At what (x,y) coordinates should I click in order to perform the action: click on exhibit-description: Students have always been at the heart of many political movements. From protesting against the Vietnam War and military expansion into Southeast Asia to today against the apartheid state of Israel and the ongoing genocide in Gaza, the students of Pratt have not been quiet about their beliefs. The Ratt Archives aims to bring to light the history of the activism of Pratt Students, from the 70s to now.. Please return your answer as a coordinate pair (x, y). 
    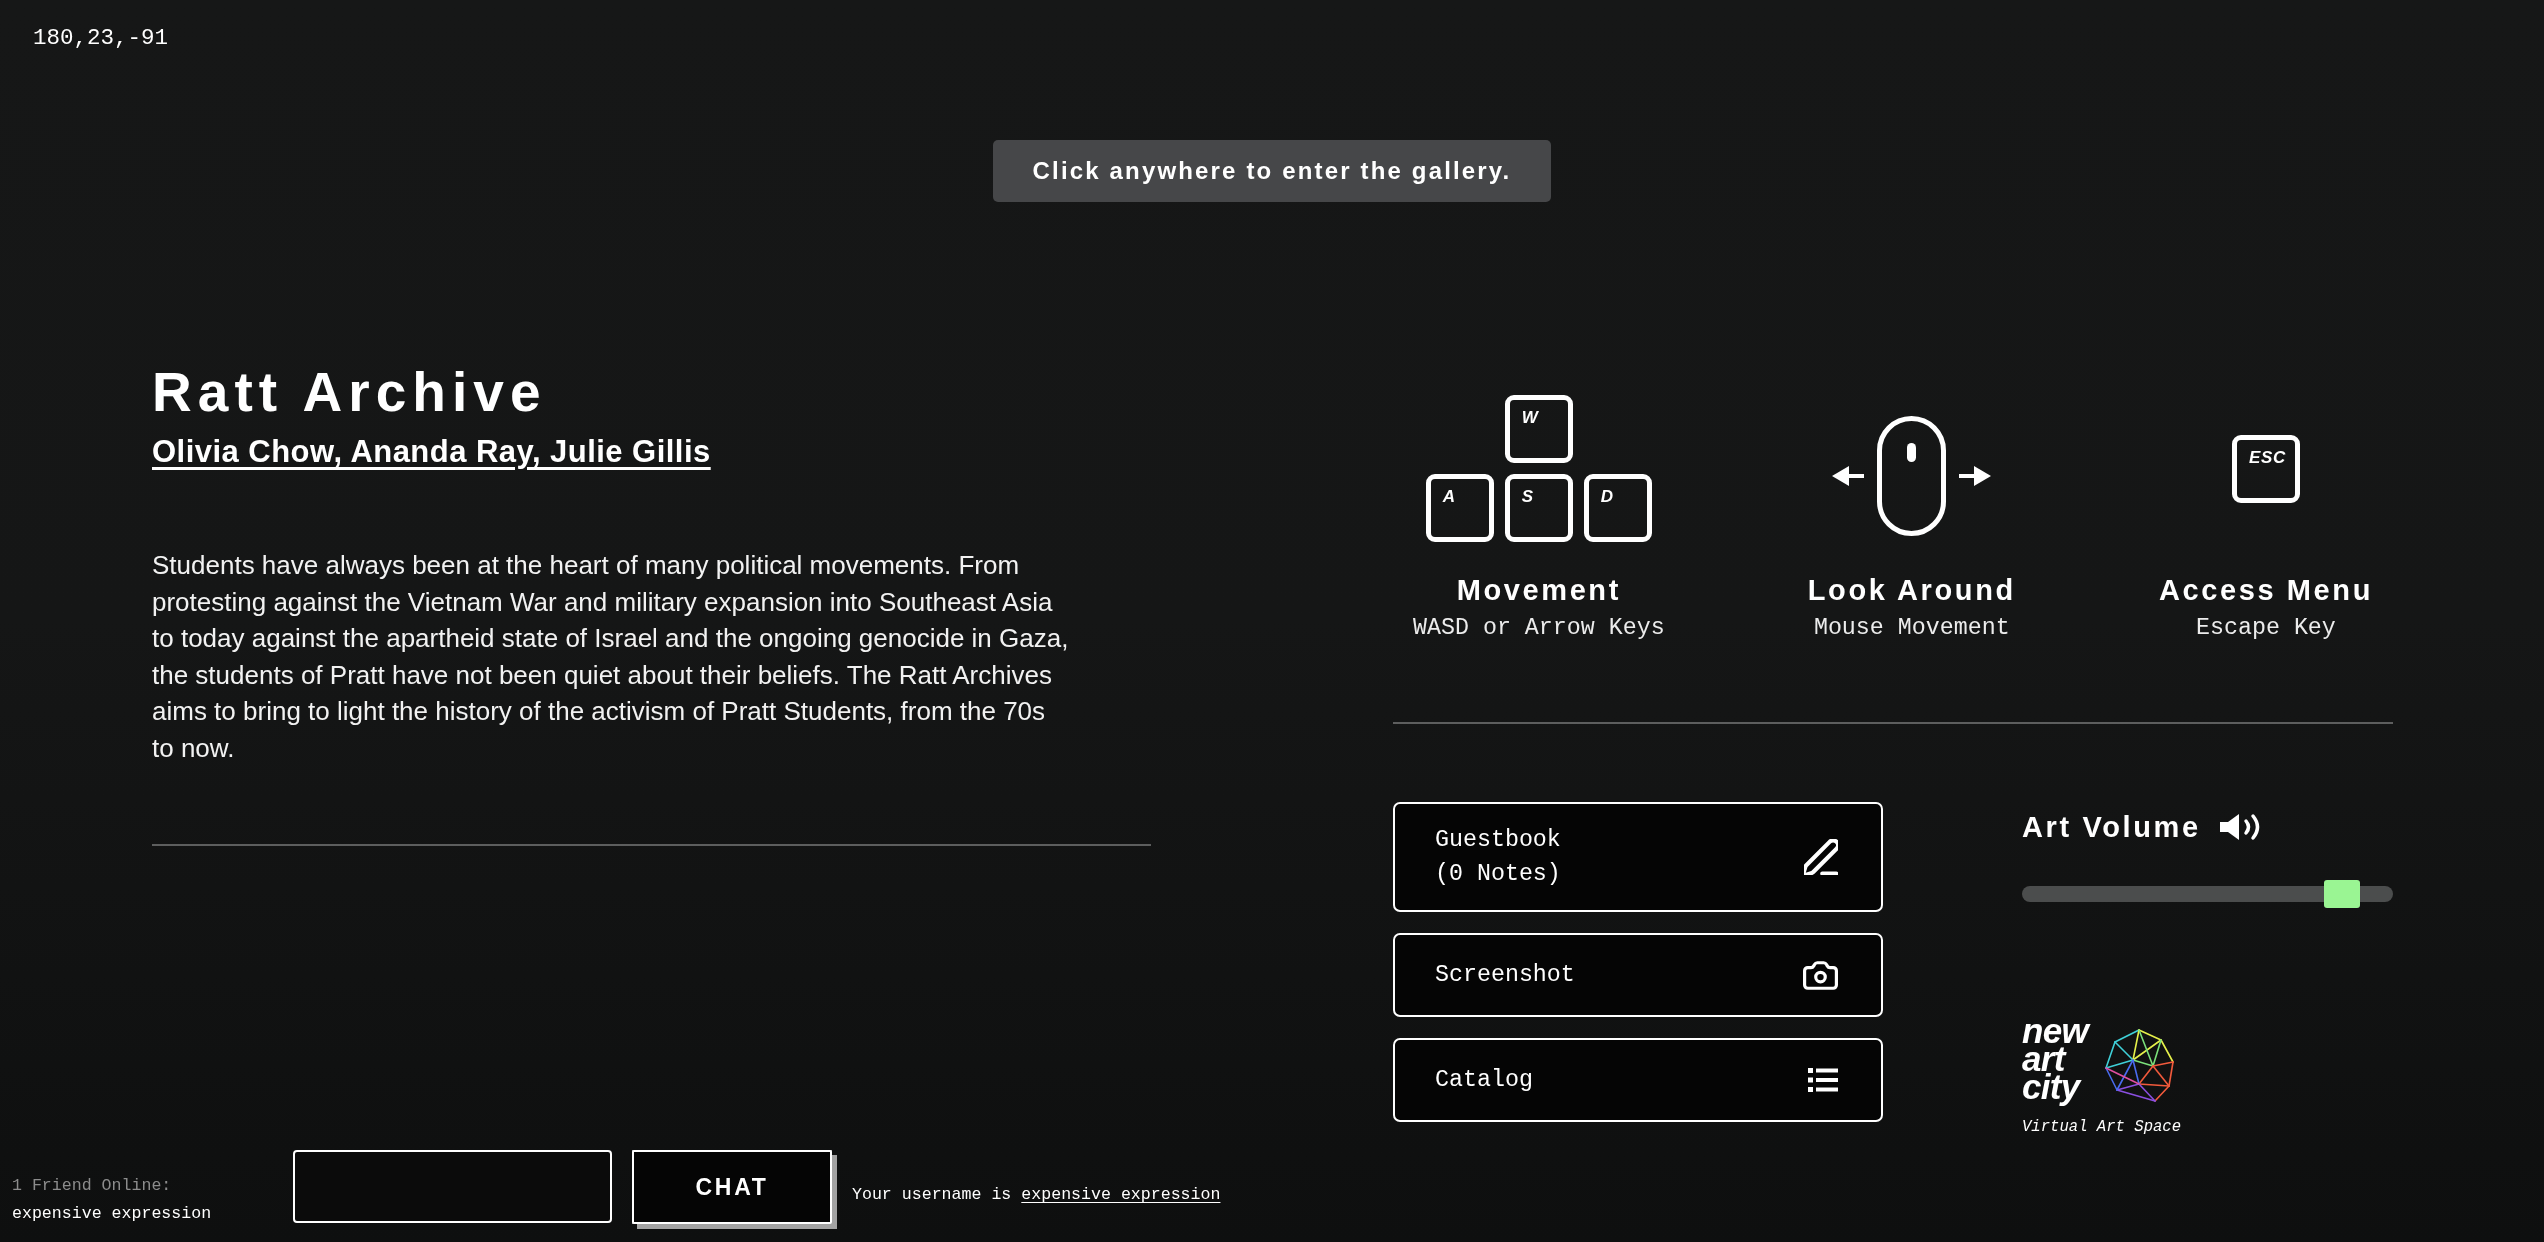
    Looking at the image, I should click on (611, 657).